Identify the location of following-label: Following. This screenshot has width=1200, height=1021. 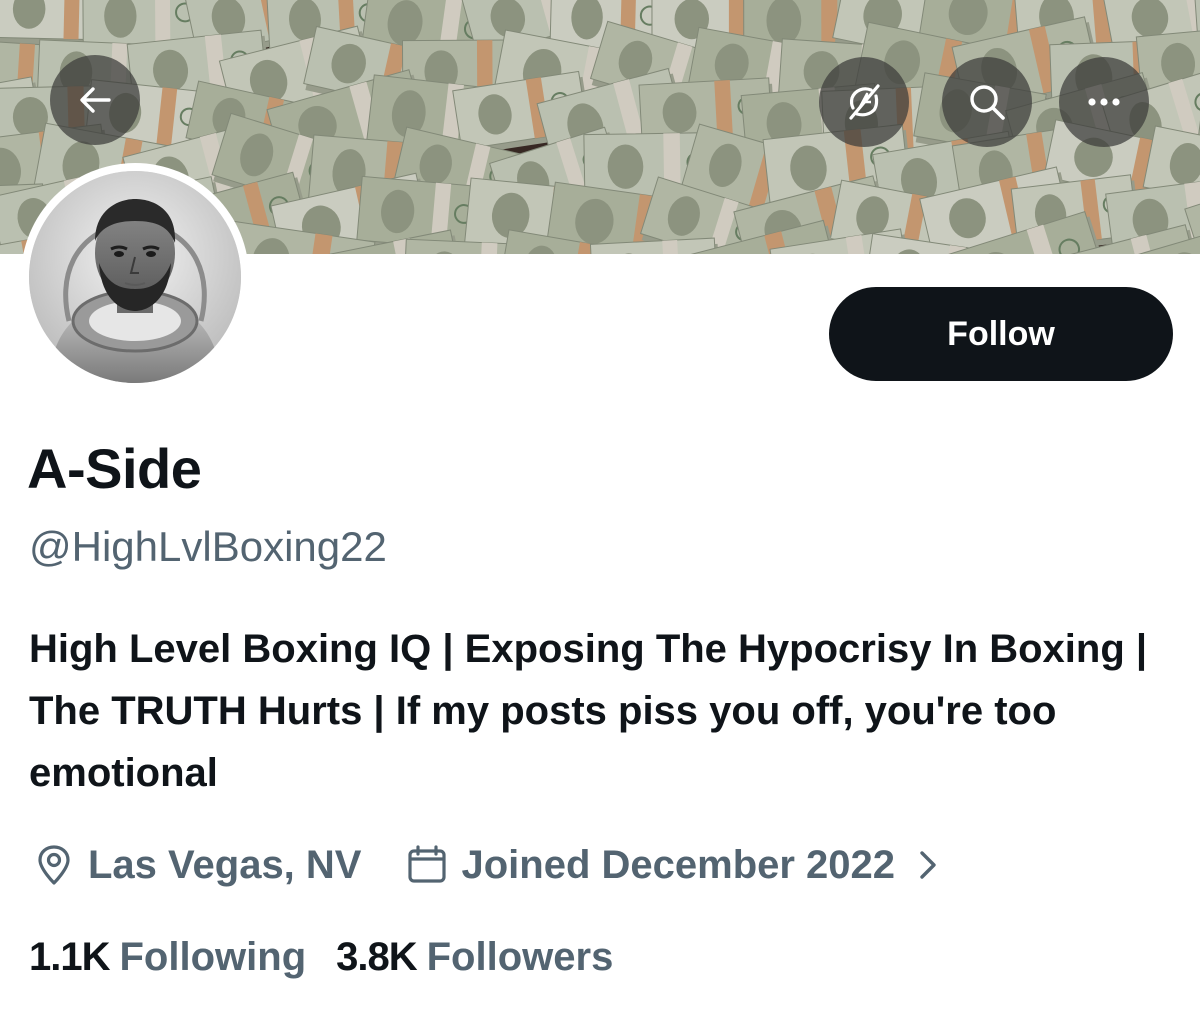
(213, 956).